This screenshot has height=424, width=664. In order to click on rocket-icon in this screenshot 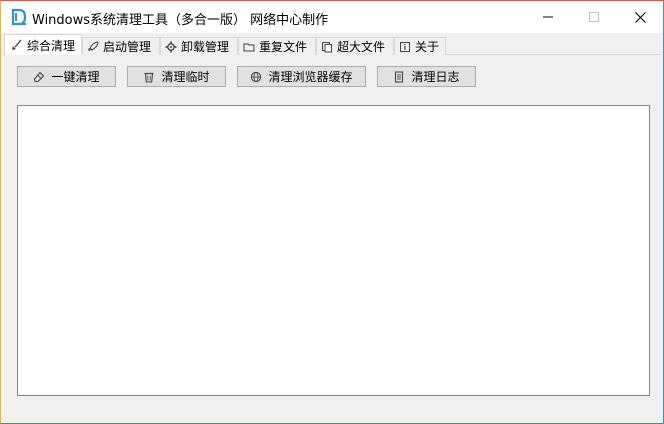, I will do `click(93, 46)`.